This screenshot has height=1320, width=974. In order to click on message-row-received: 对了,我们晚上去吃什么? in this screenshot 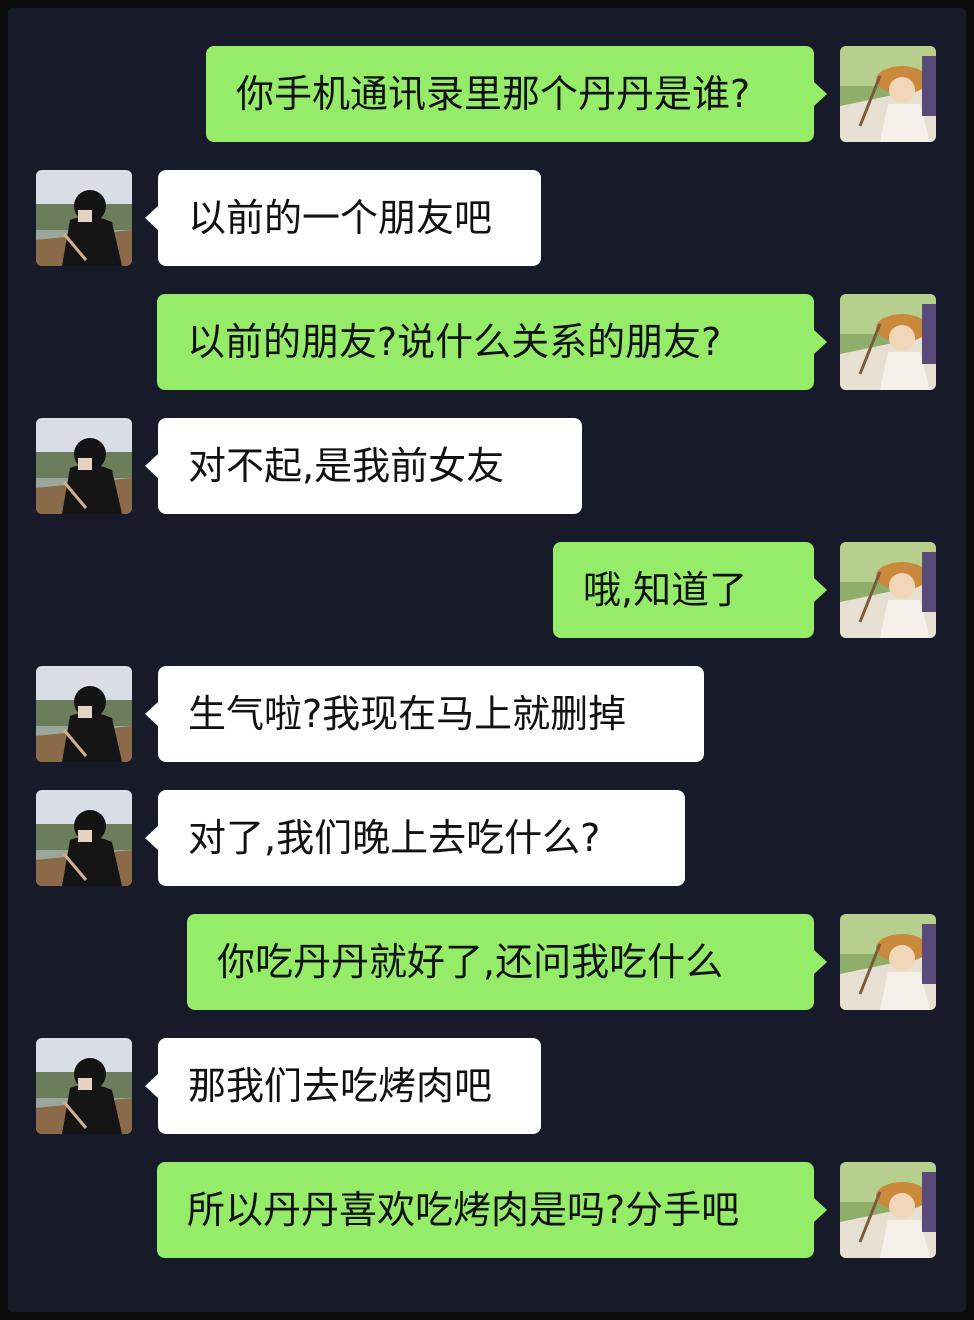, I will do `click(487, 838)`.